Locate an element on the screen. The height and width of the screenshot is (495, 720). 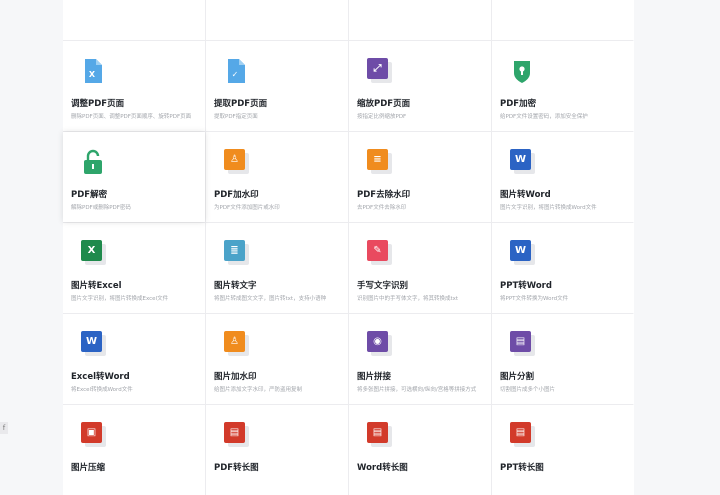
tool-title: 图片转Word is located at coordinates (525, 195).